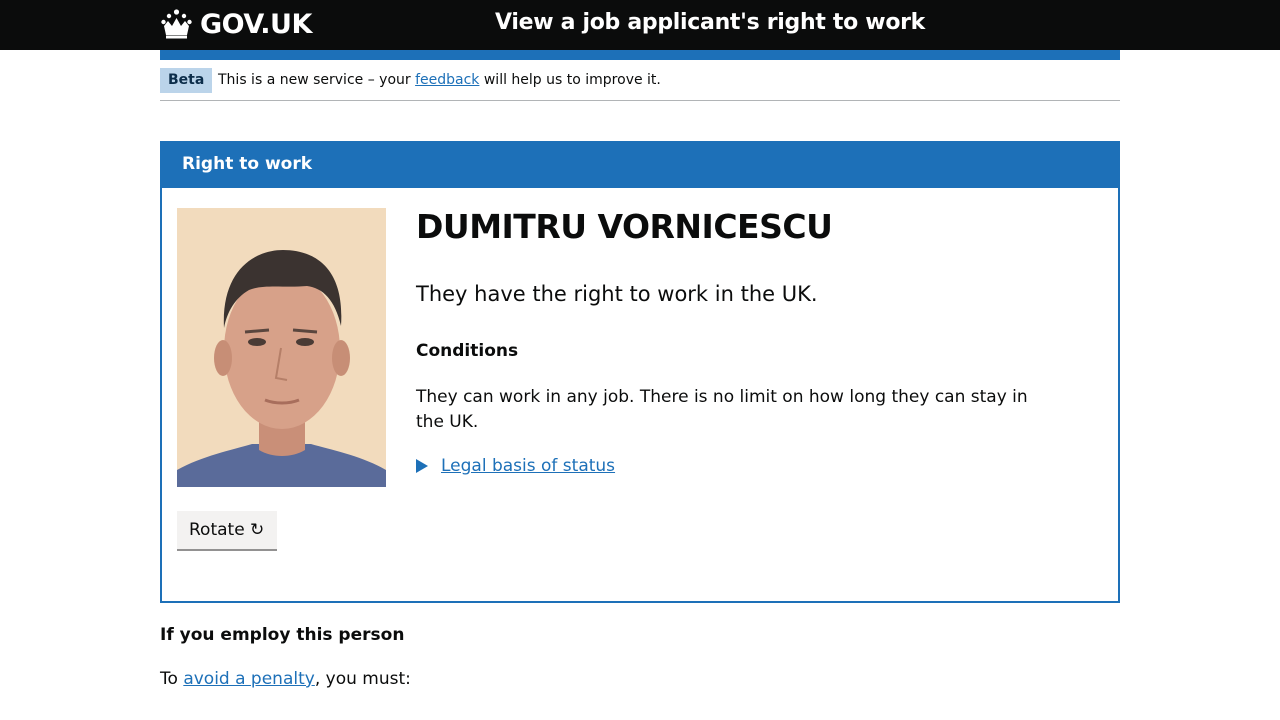 This screenshot has width=1280, height=720. What do you see at coordinates (640, 165) in the screenshot?
I see `panel-header: Right to work` at bounding box center [640, 165].